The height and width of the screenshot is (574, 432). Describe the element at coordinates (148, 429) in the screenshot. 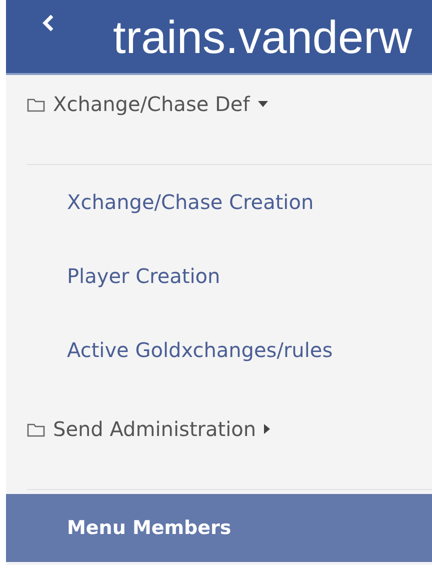

I see `menu-group-toggle: Send Administration` at that location.